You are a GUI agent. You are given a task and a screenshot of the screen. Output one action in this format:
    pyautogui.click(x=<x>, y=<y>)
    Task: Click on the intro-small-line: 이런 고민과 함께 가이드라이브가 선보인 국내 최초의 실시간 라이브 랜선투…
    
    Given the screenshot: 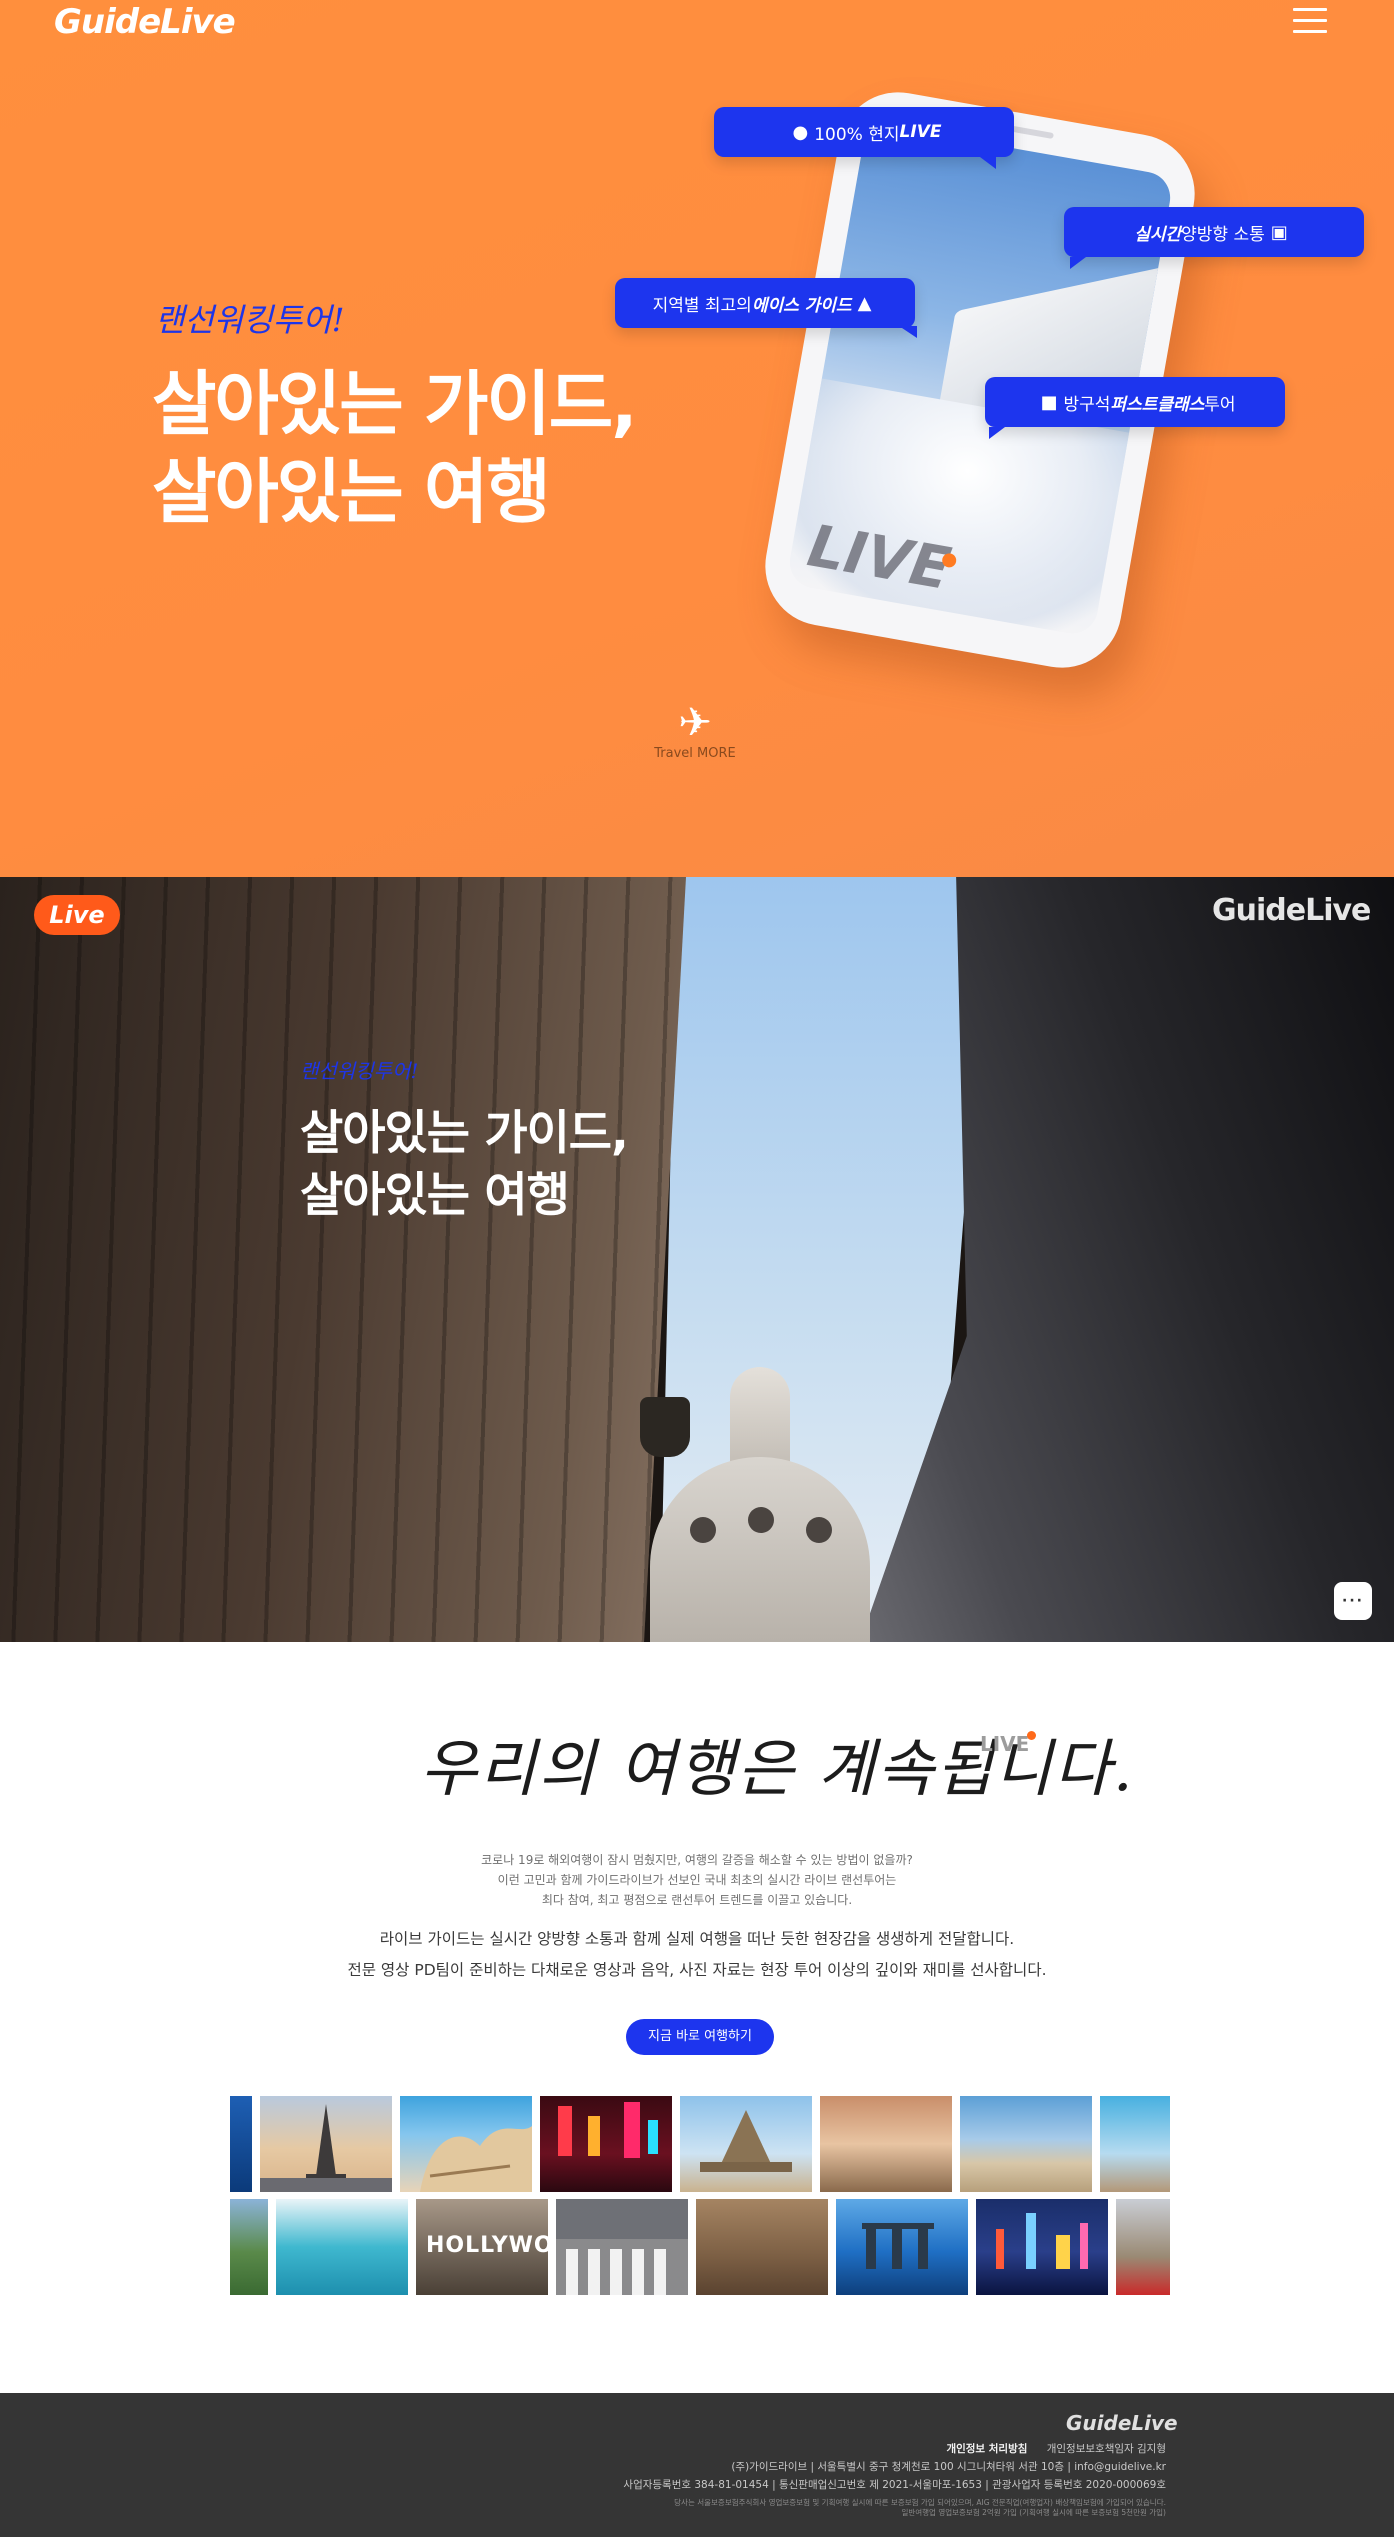 What is the action you would take?
    pyautogui.click(x=697, y=1880)
    